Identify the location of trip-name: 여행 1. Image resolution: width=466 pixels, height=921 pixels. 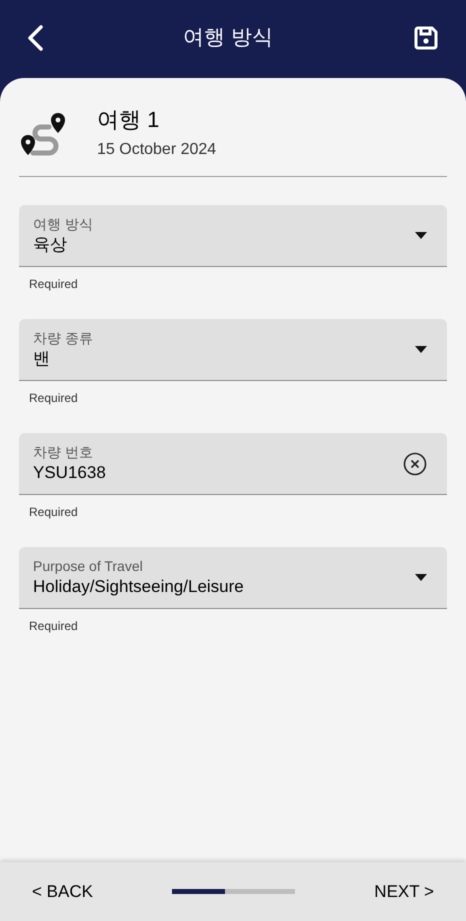
(128, 120).